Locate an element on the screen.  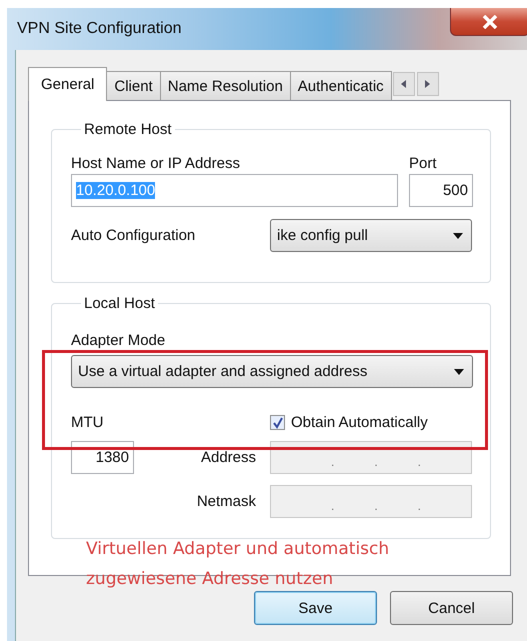
left-arrow-icon is located at coordinates (403, 84).